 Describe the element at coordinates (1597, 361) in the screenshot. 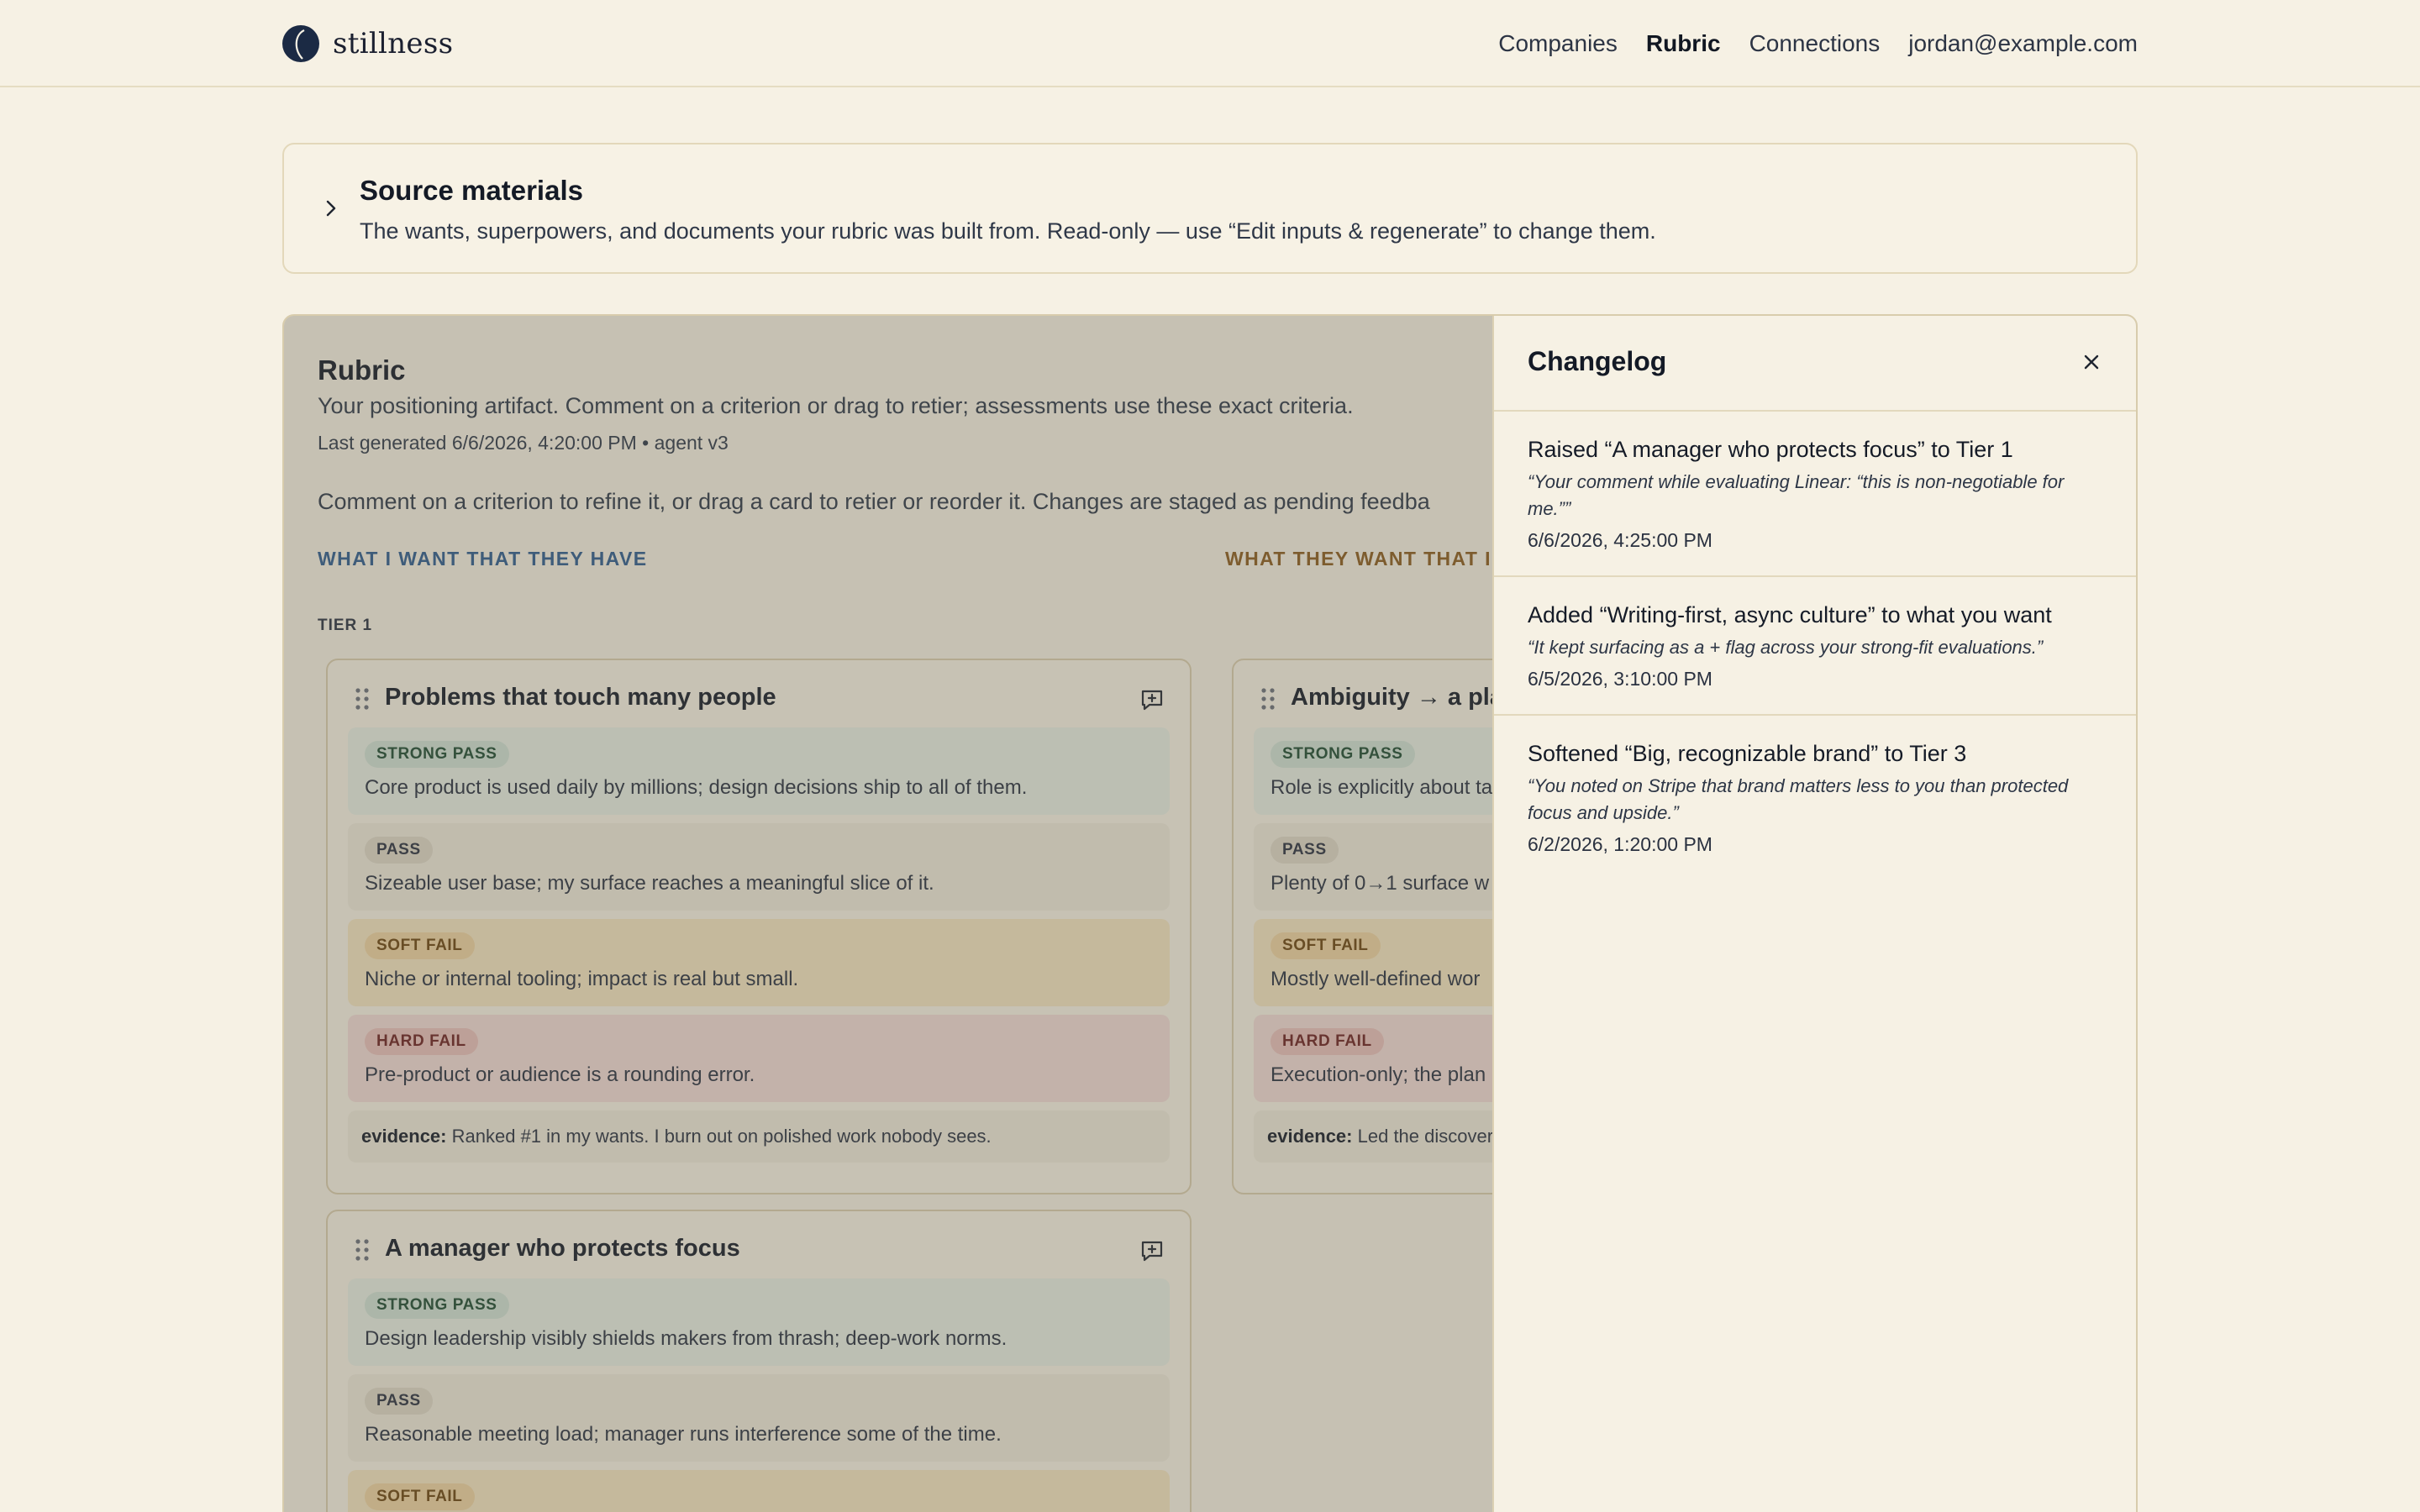

I see `changelog-title: Changelog` at that location.